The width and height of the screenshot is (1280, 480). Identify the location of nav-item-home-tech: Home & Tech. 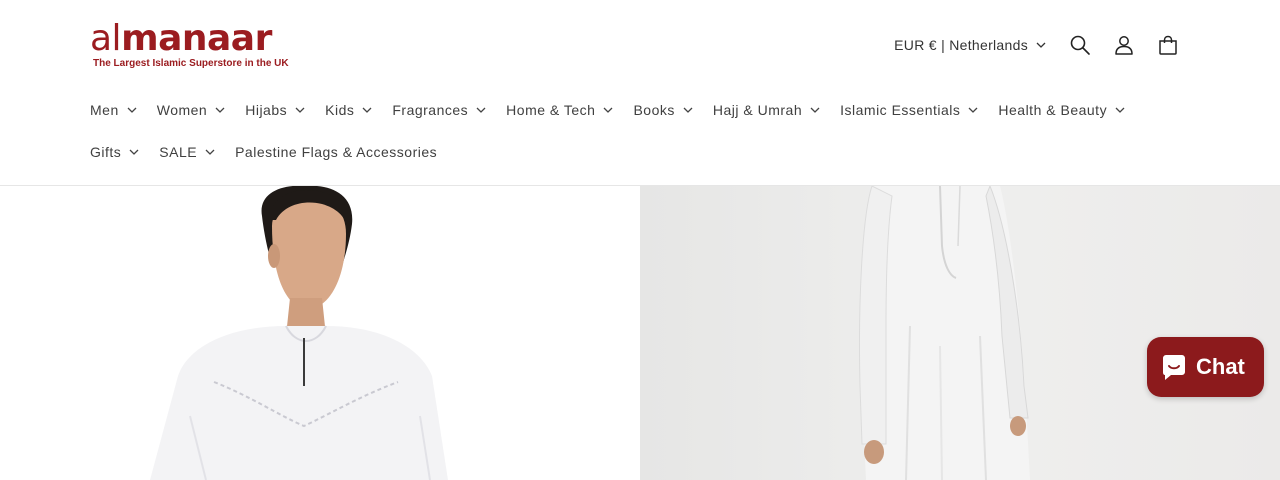
(559, 110).